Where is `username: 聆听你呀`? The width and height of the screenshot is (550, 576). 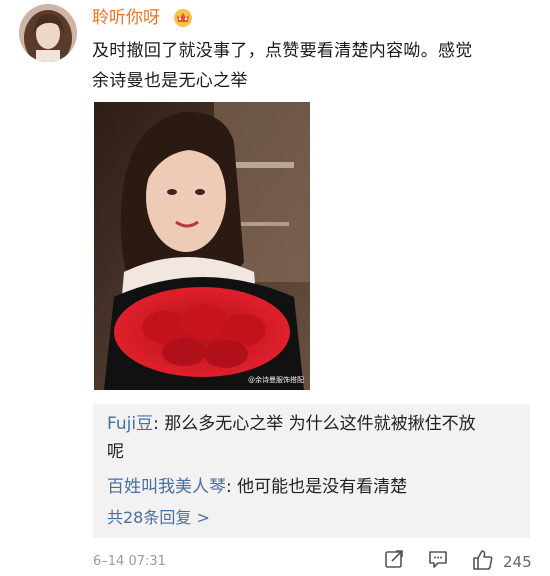 username: 聆听你呀 is located at coordinates (126, 18).